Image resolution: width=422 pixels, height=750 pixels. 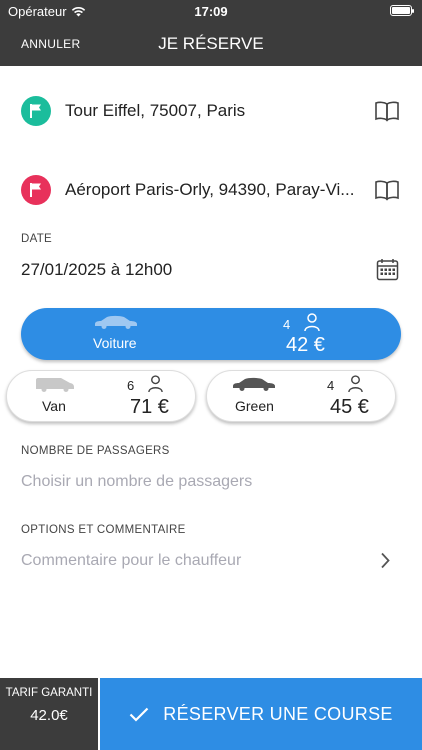 What do you see at coordinates (155, 110) in the screenshot?
I see `pickup-address: Tour Eiffel, 75007, Paris` at bounding box center [155, 110].